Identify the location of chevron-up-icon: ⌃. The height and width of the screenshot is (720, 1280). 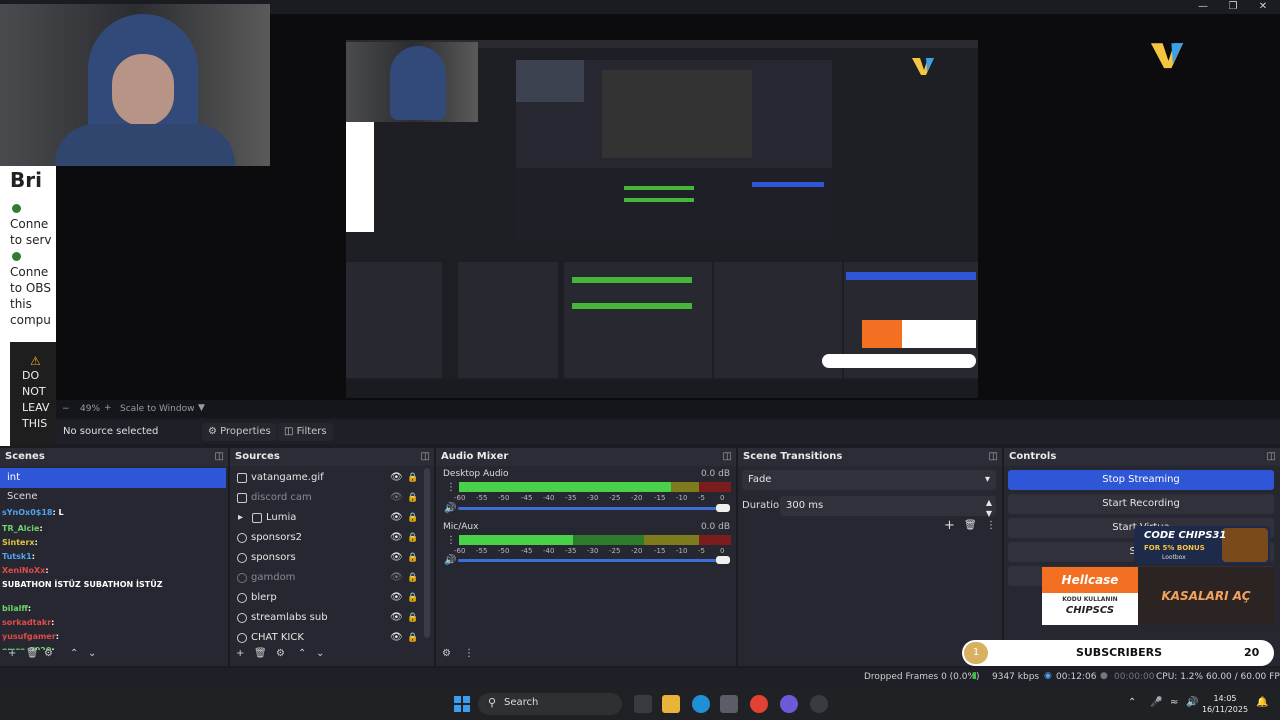
(1132, 702).